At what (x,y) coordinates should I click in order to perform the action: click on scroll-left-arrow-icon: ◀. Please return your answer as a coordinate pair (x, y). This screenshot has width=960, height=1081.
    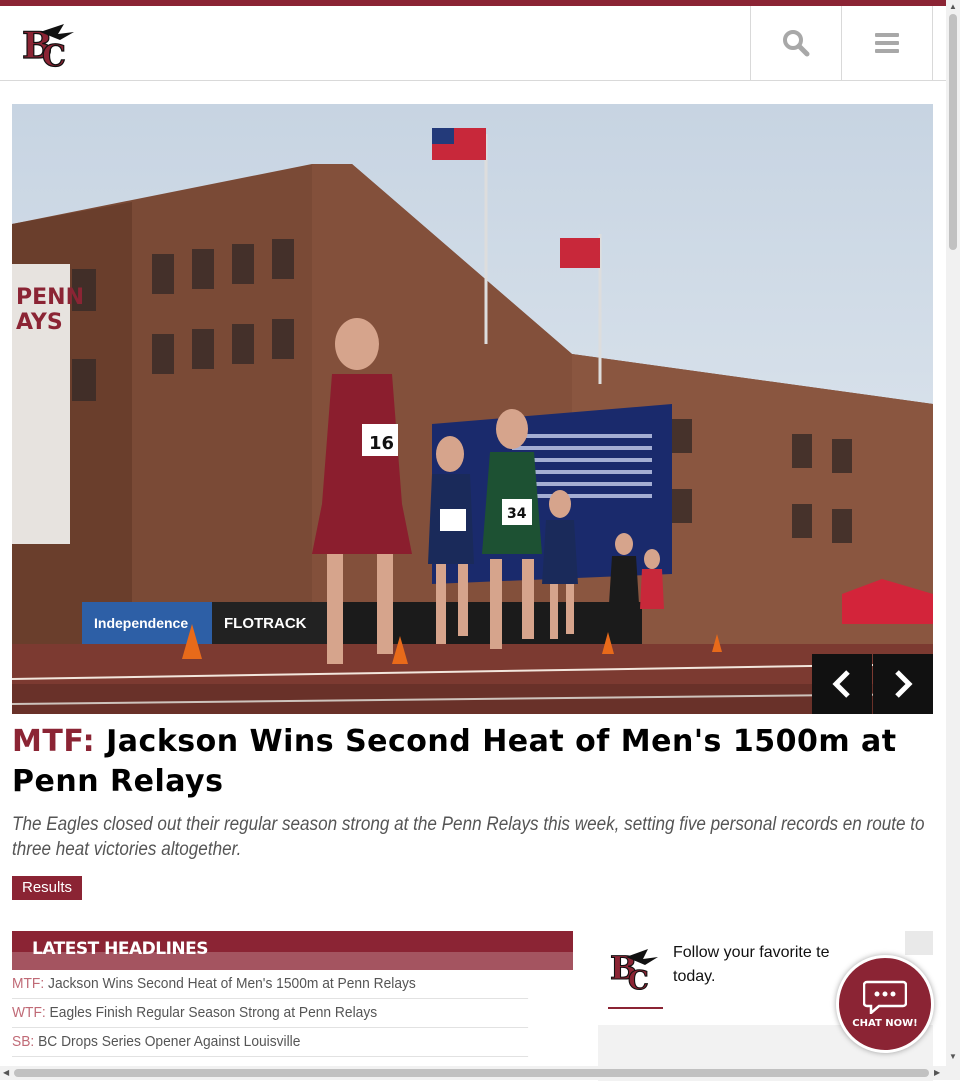
    Looking at the image, I should click on (6, 1073).